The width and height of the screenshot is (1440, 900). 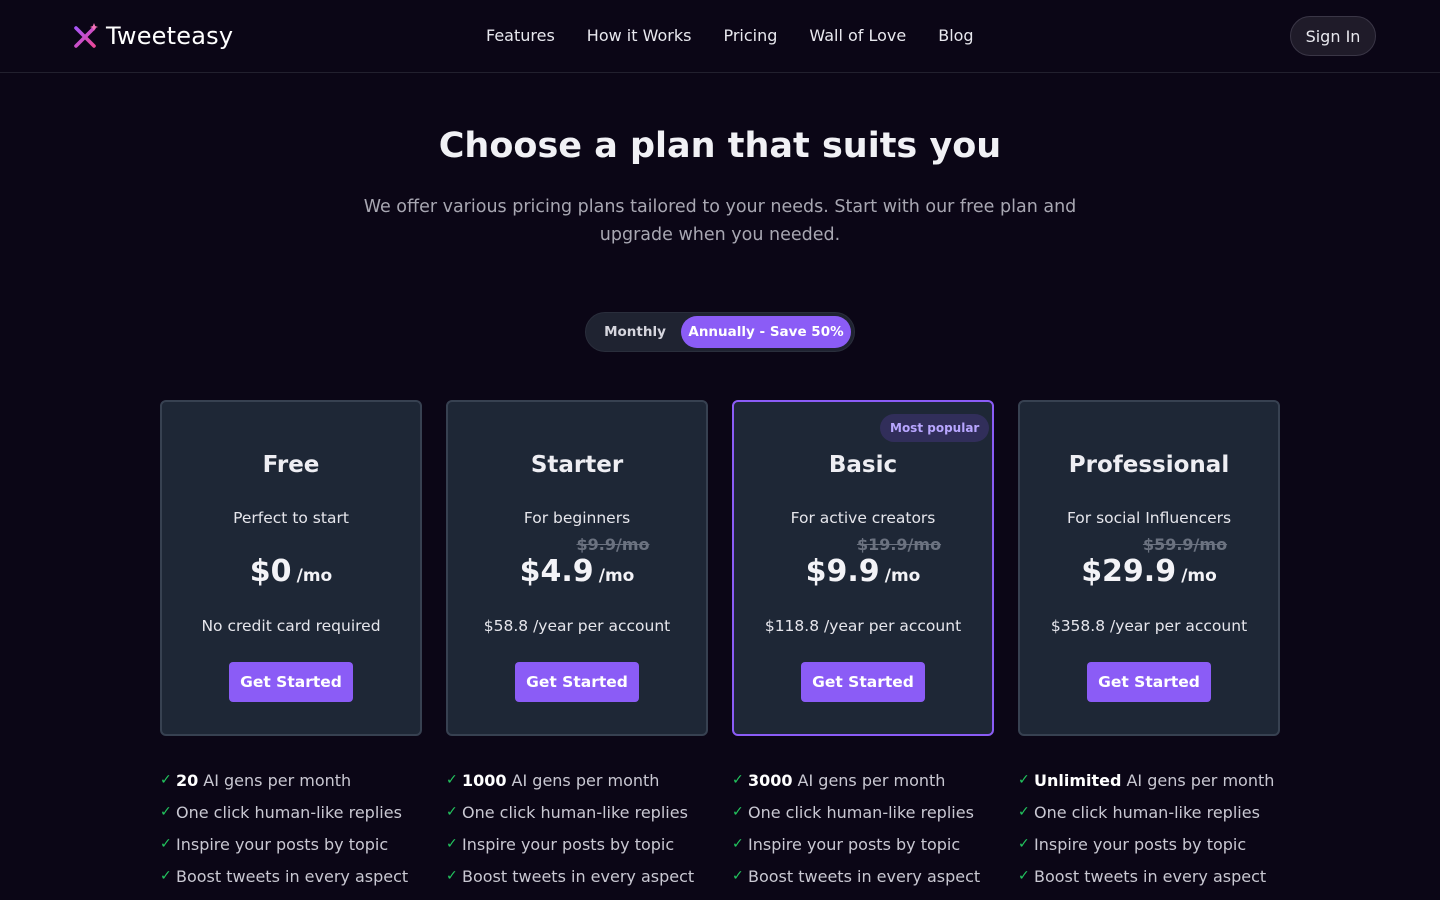 I want to click on plan-description: For active creators, so click(x=863, y=518).